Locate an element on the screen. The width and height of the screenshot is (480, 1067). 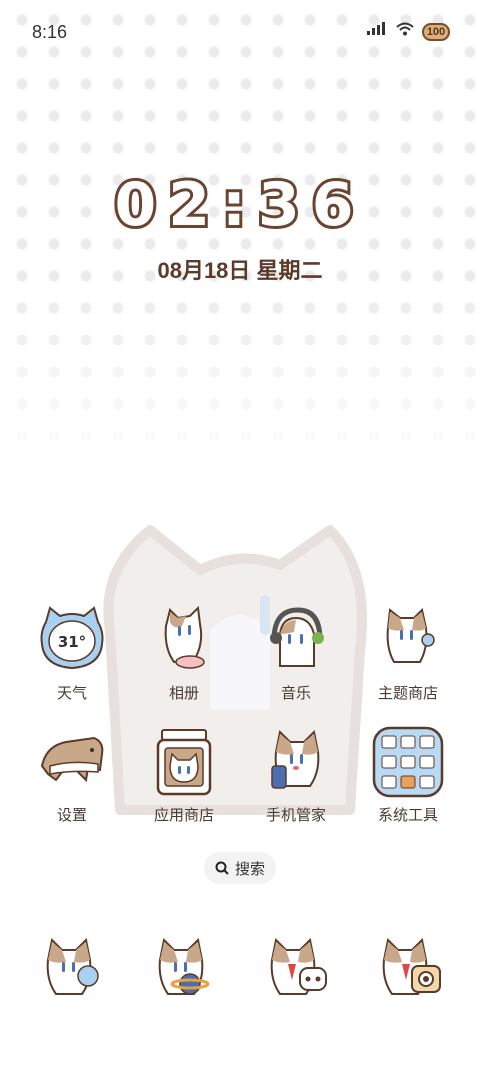
dock-browser-cat-icon is located at coordinates (184, 970).